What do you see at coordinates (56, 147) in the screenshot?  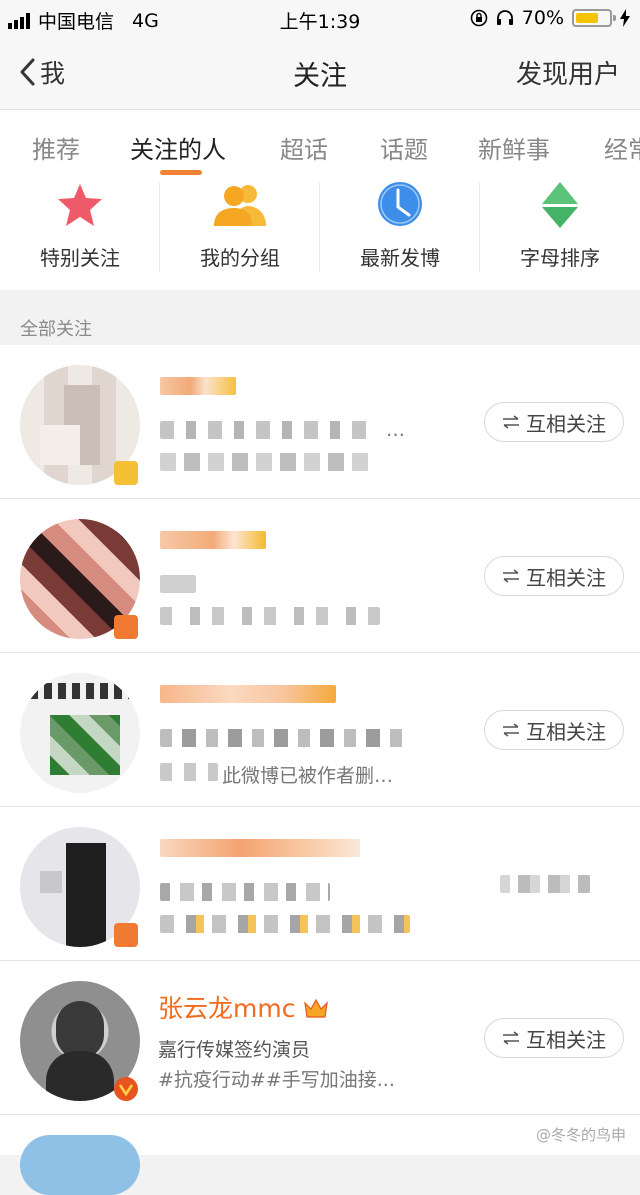 I see `tab-recommend: 推荐` at bounding box center [56, 147].